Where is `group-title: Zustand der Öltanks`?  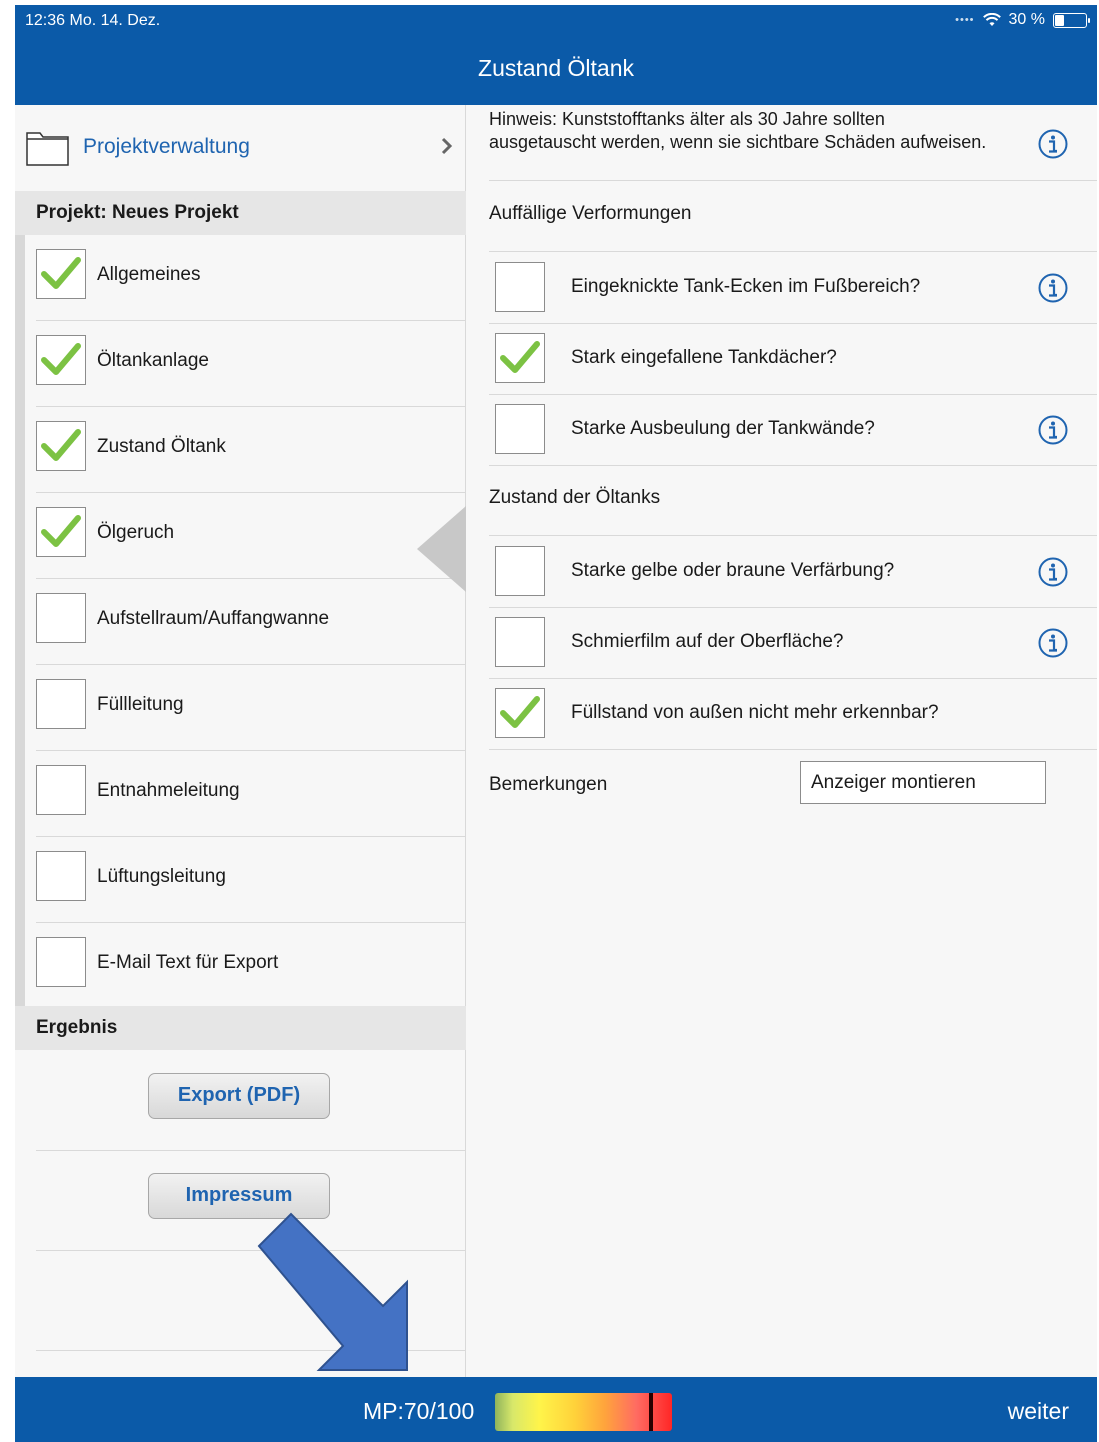 group-title: Zustand der Öltanks is located at coordinates (575, 497).